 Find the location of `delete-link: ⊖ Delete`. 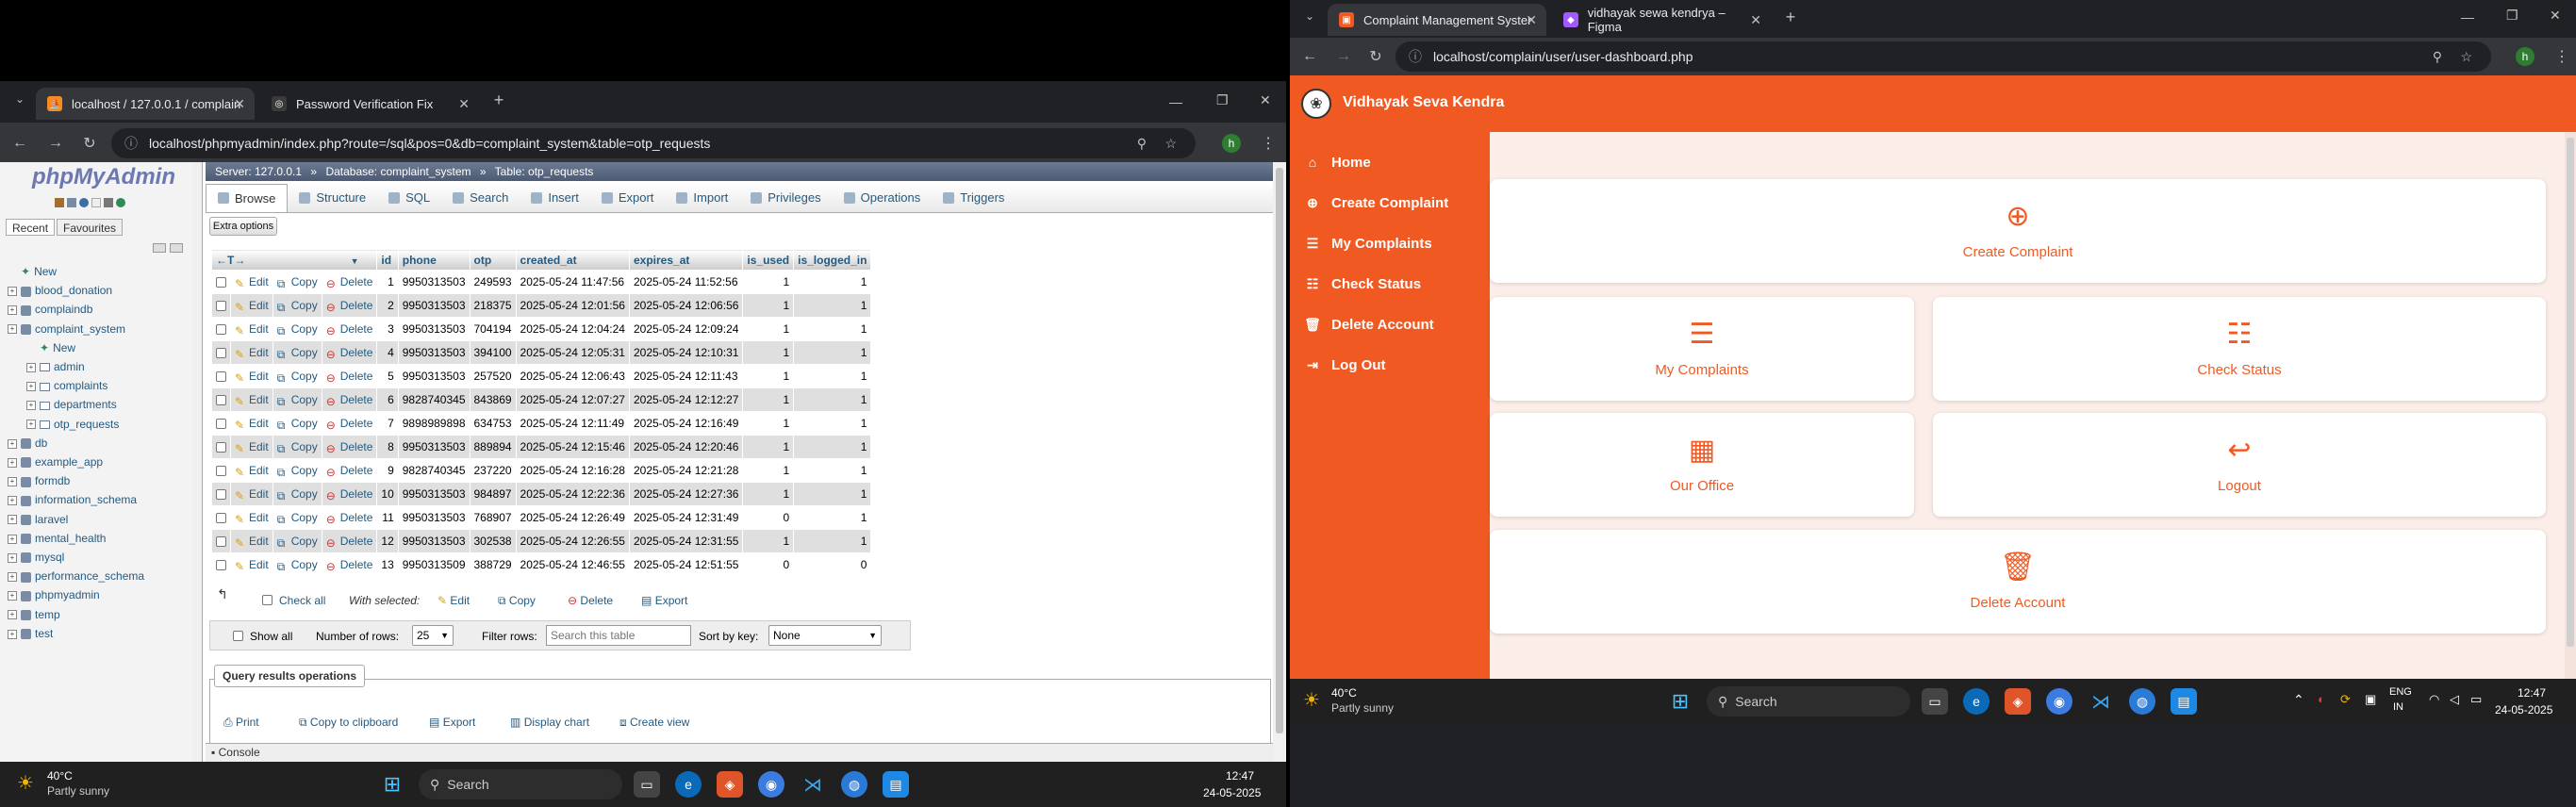

delete-link: ⊖ Delete is located at coordinates (349, 566).